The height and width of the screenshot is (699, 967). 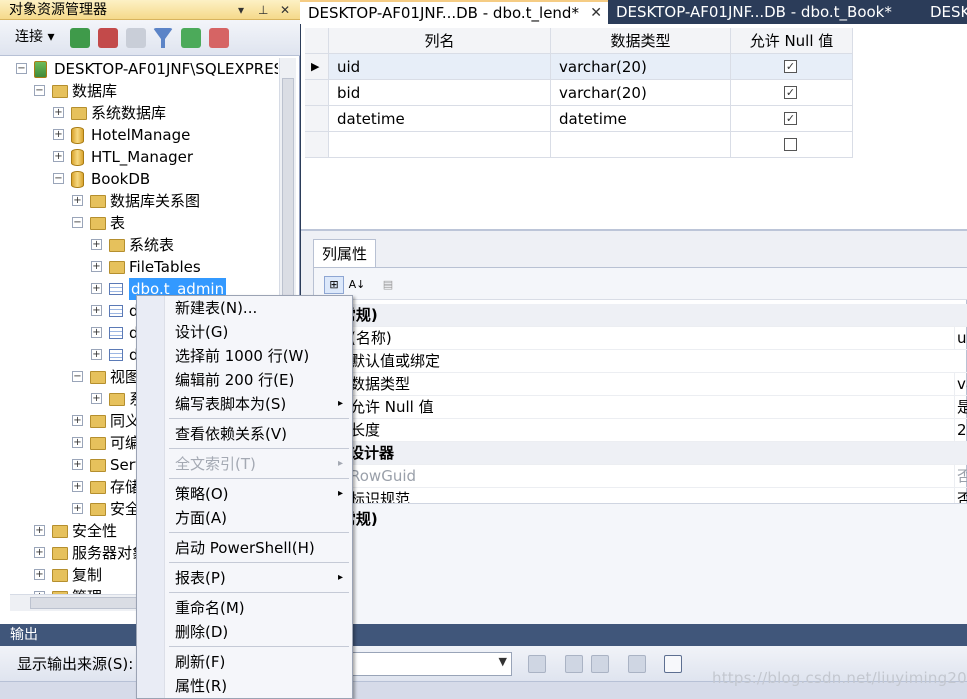 I want to click on property-value: uid, so click(x=960, y=338).